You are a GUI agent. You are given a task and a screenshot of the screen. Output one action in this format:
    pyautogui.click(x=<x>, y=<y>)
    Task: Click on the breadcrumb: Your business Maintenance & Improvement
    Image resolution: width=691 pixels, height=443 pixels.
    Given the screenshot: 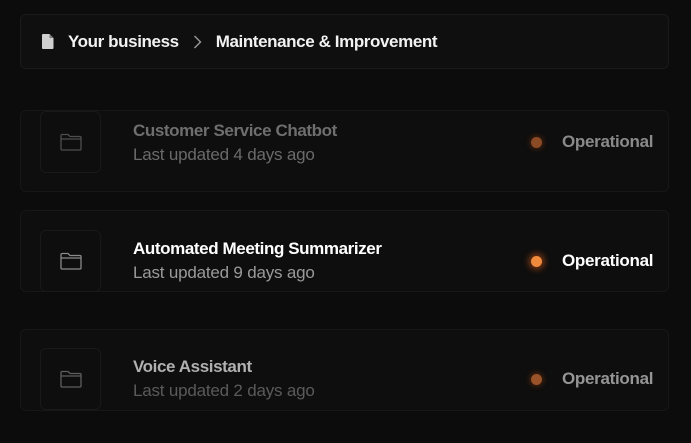 What is the action you would take?
    pyautogui.click(x=344, y=41)
    